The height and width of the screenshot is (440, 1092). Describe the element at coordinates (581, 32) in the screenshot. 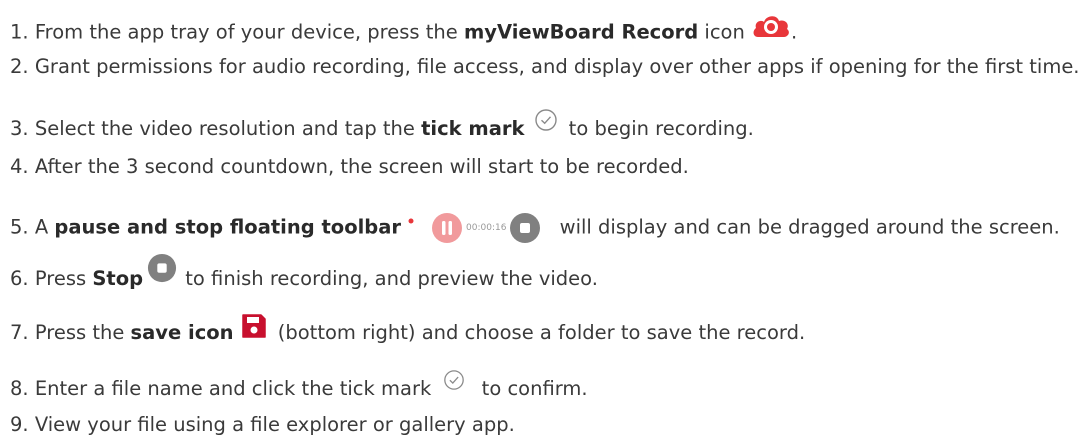

I see `app-name: myViewBoard Record` at that location.